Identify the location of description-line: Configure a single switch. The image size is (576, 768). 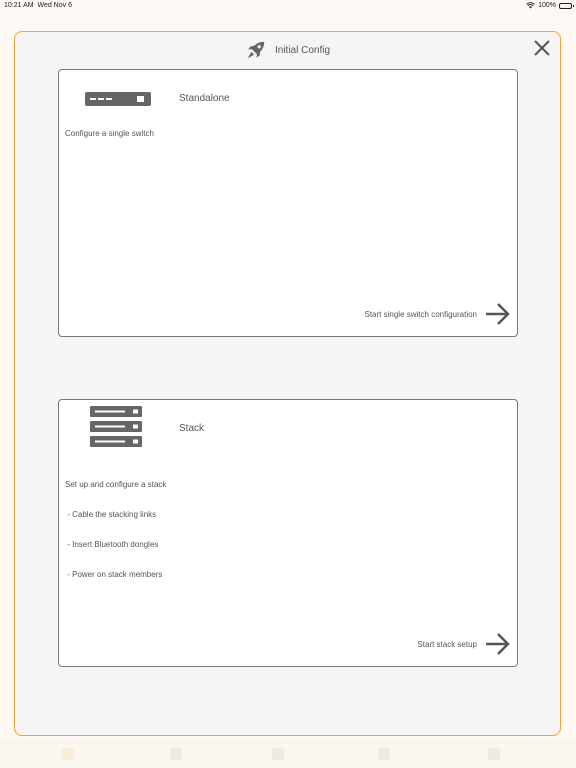
(109, 133).